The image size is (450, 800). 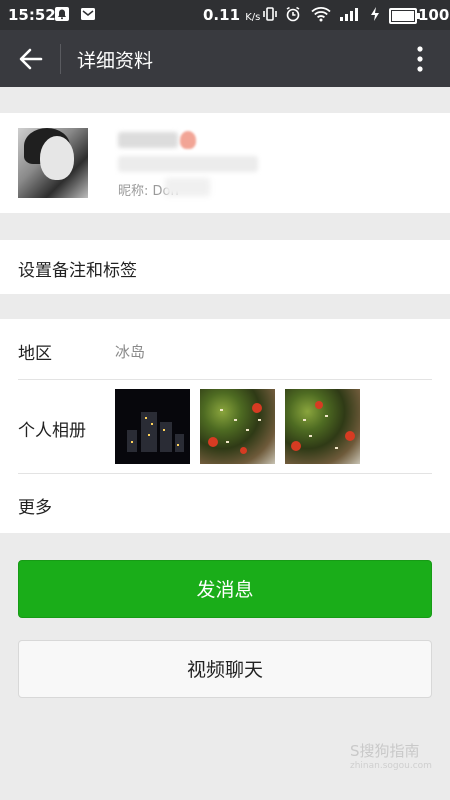 I want to click on album-photo-night-city, so click(x=152, y=426).